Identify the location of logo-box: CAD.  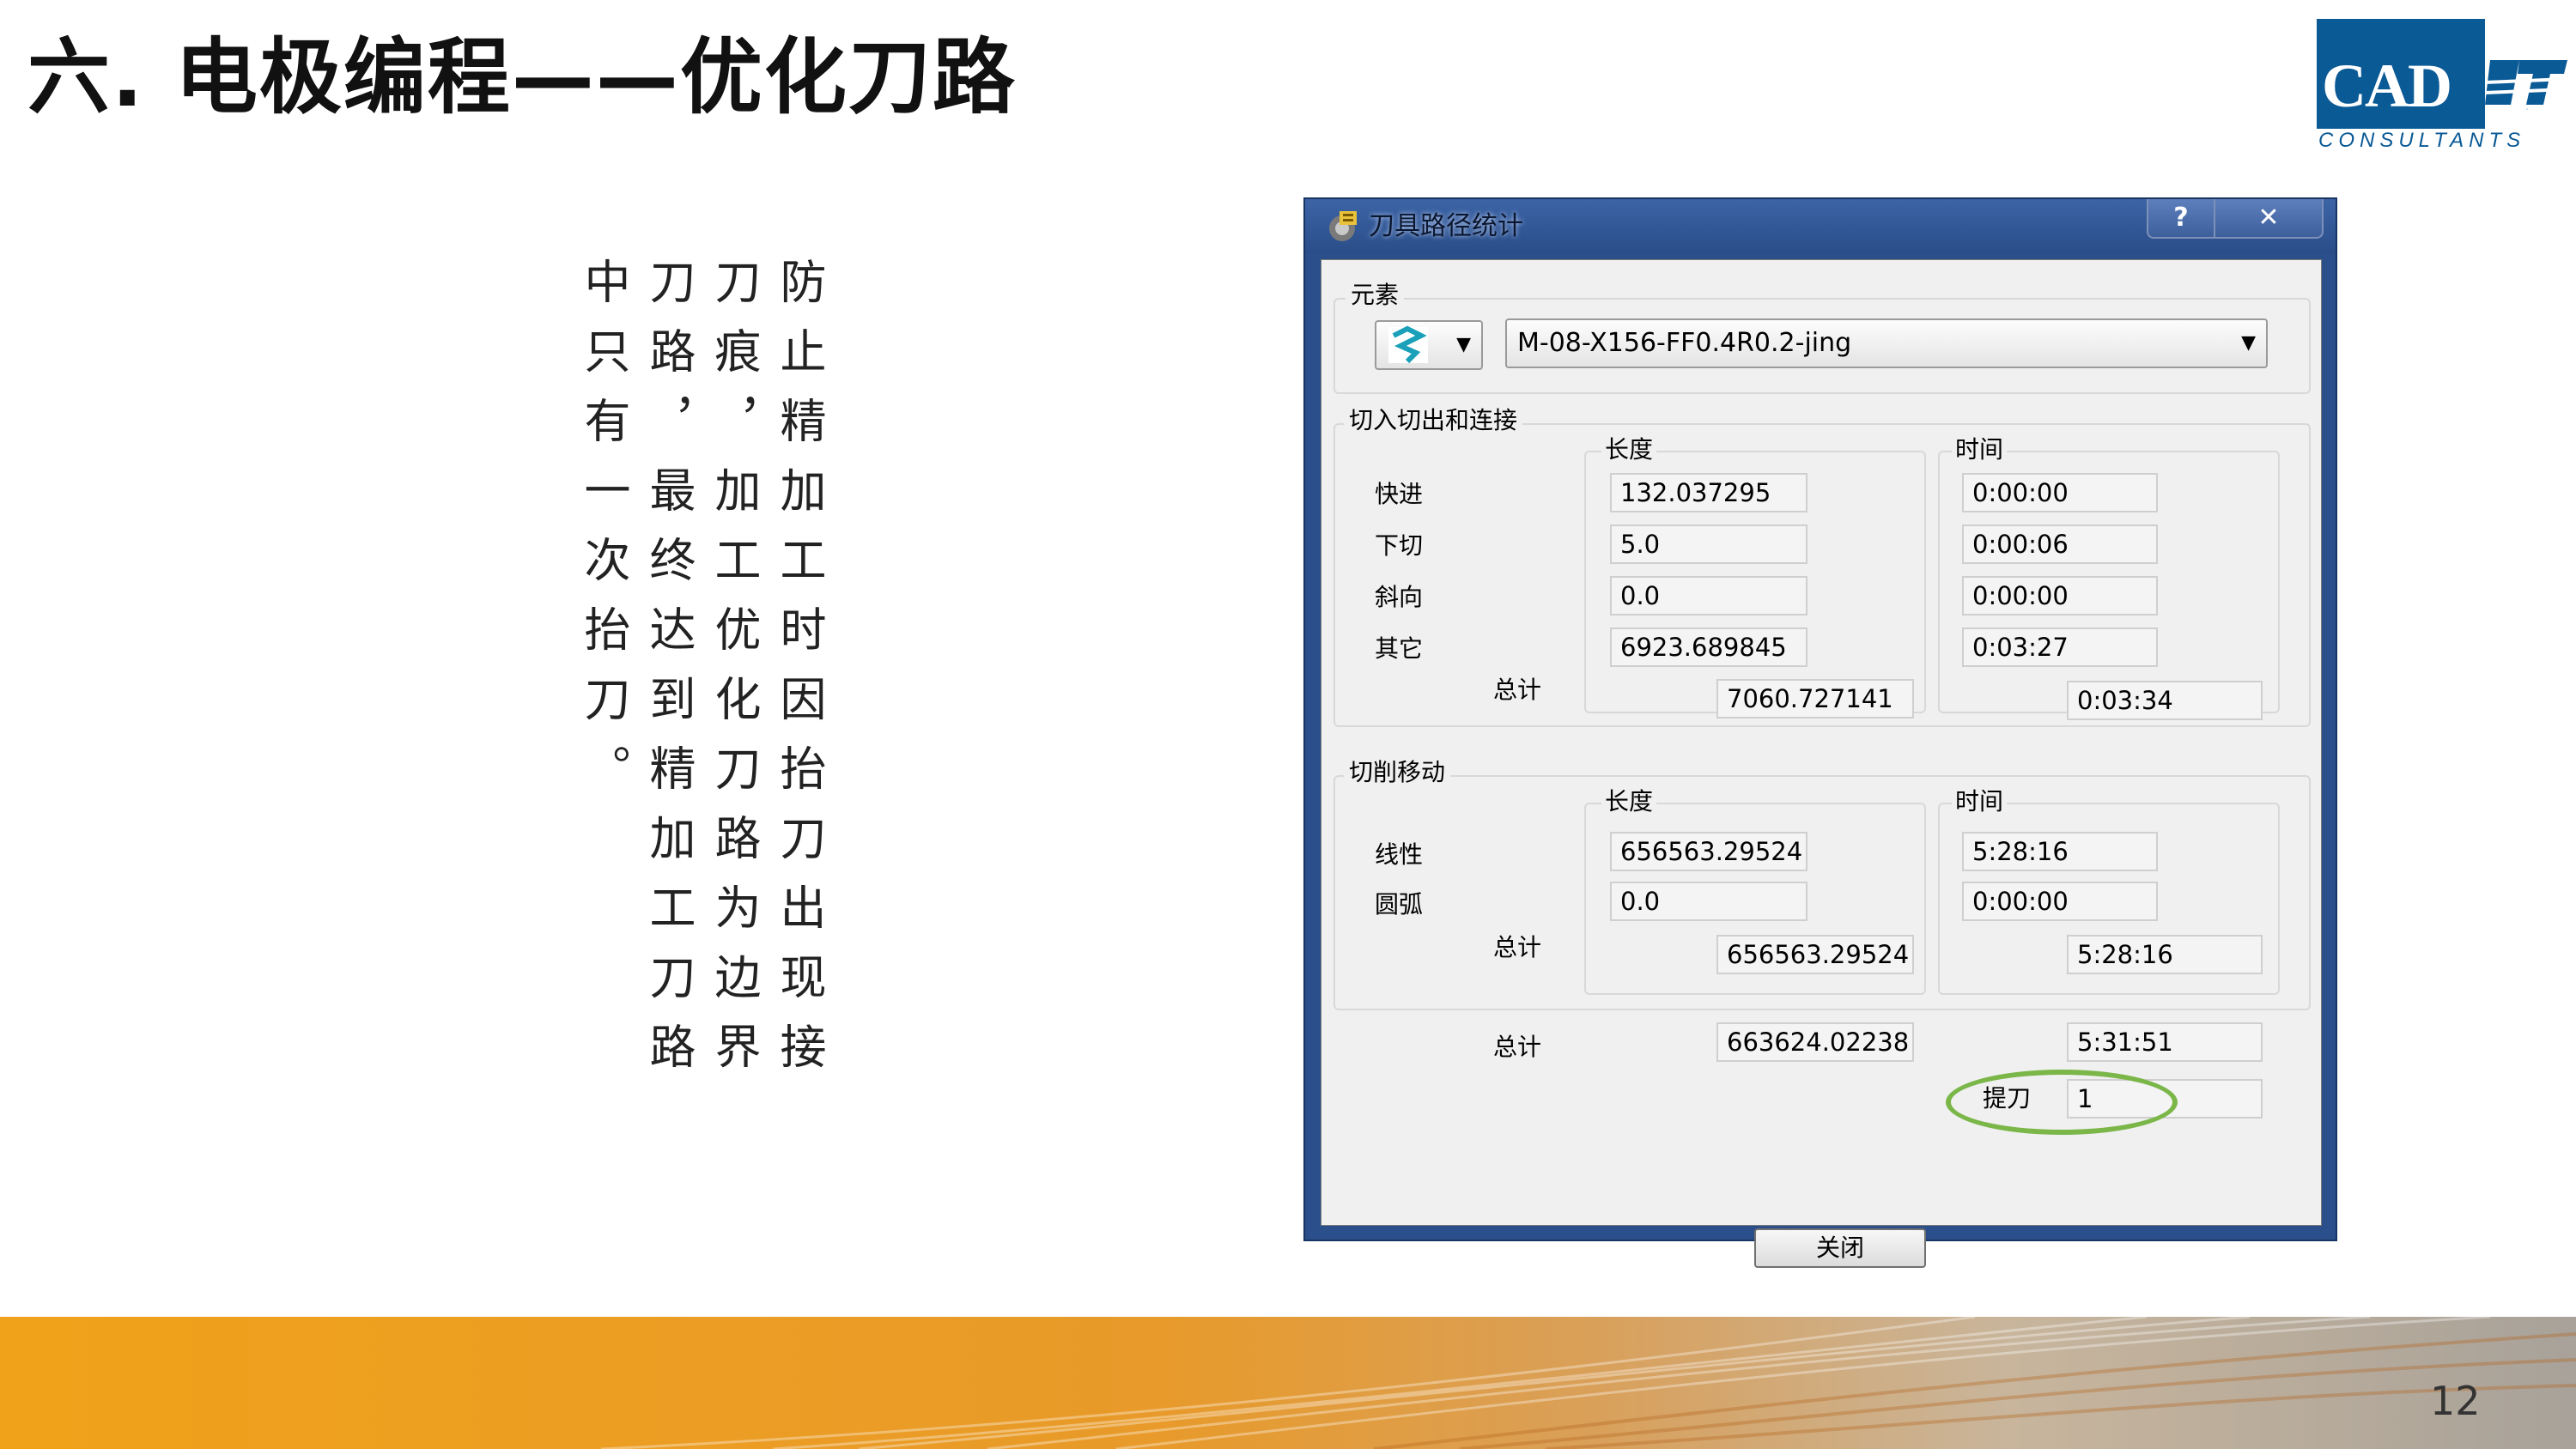
(2401, 74).